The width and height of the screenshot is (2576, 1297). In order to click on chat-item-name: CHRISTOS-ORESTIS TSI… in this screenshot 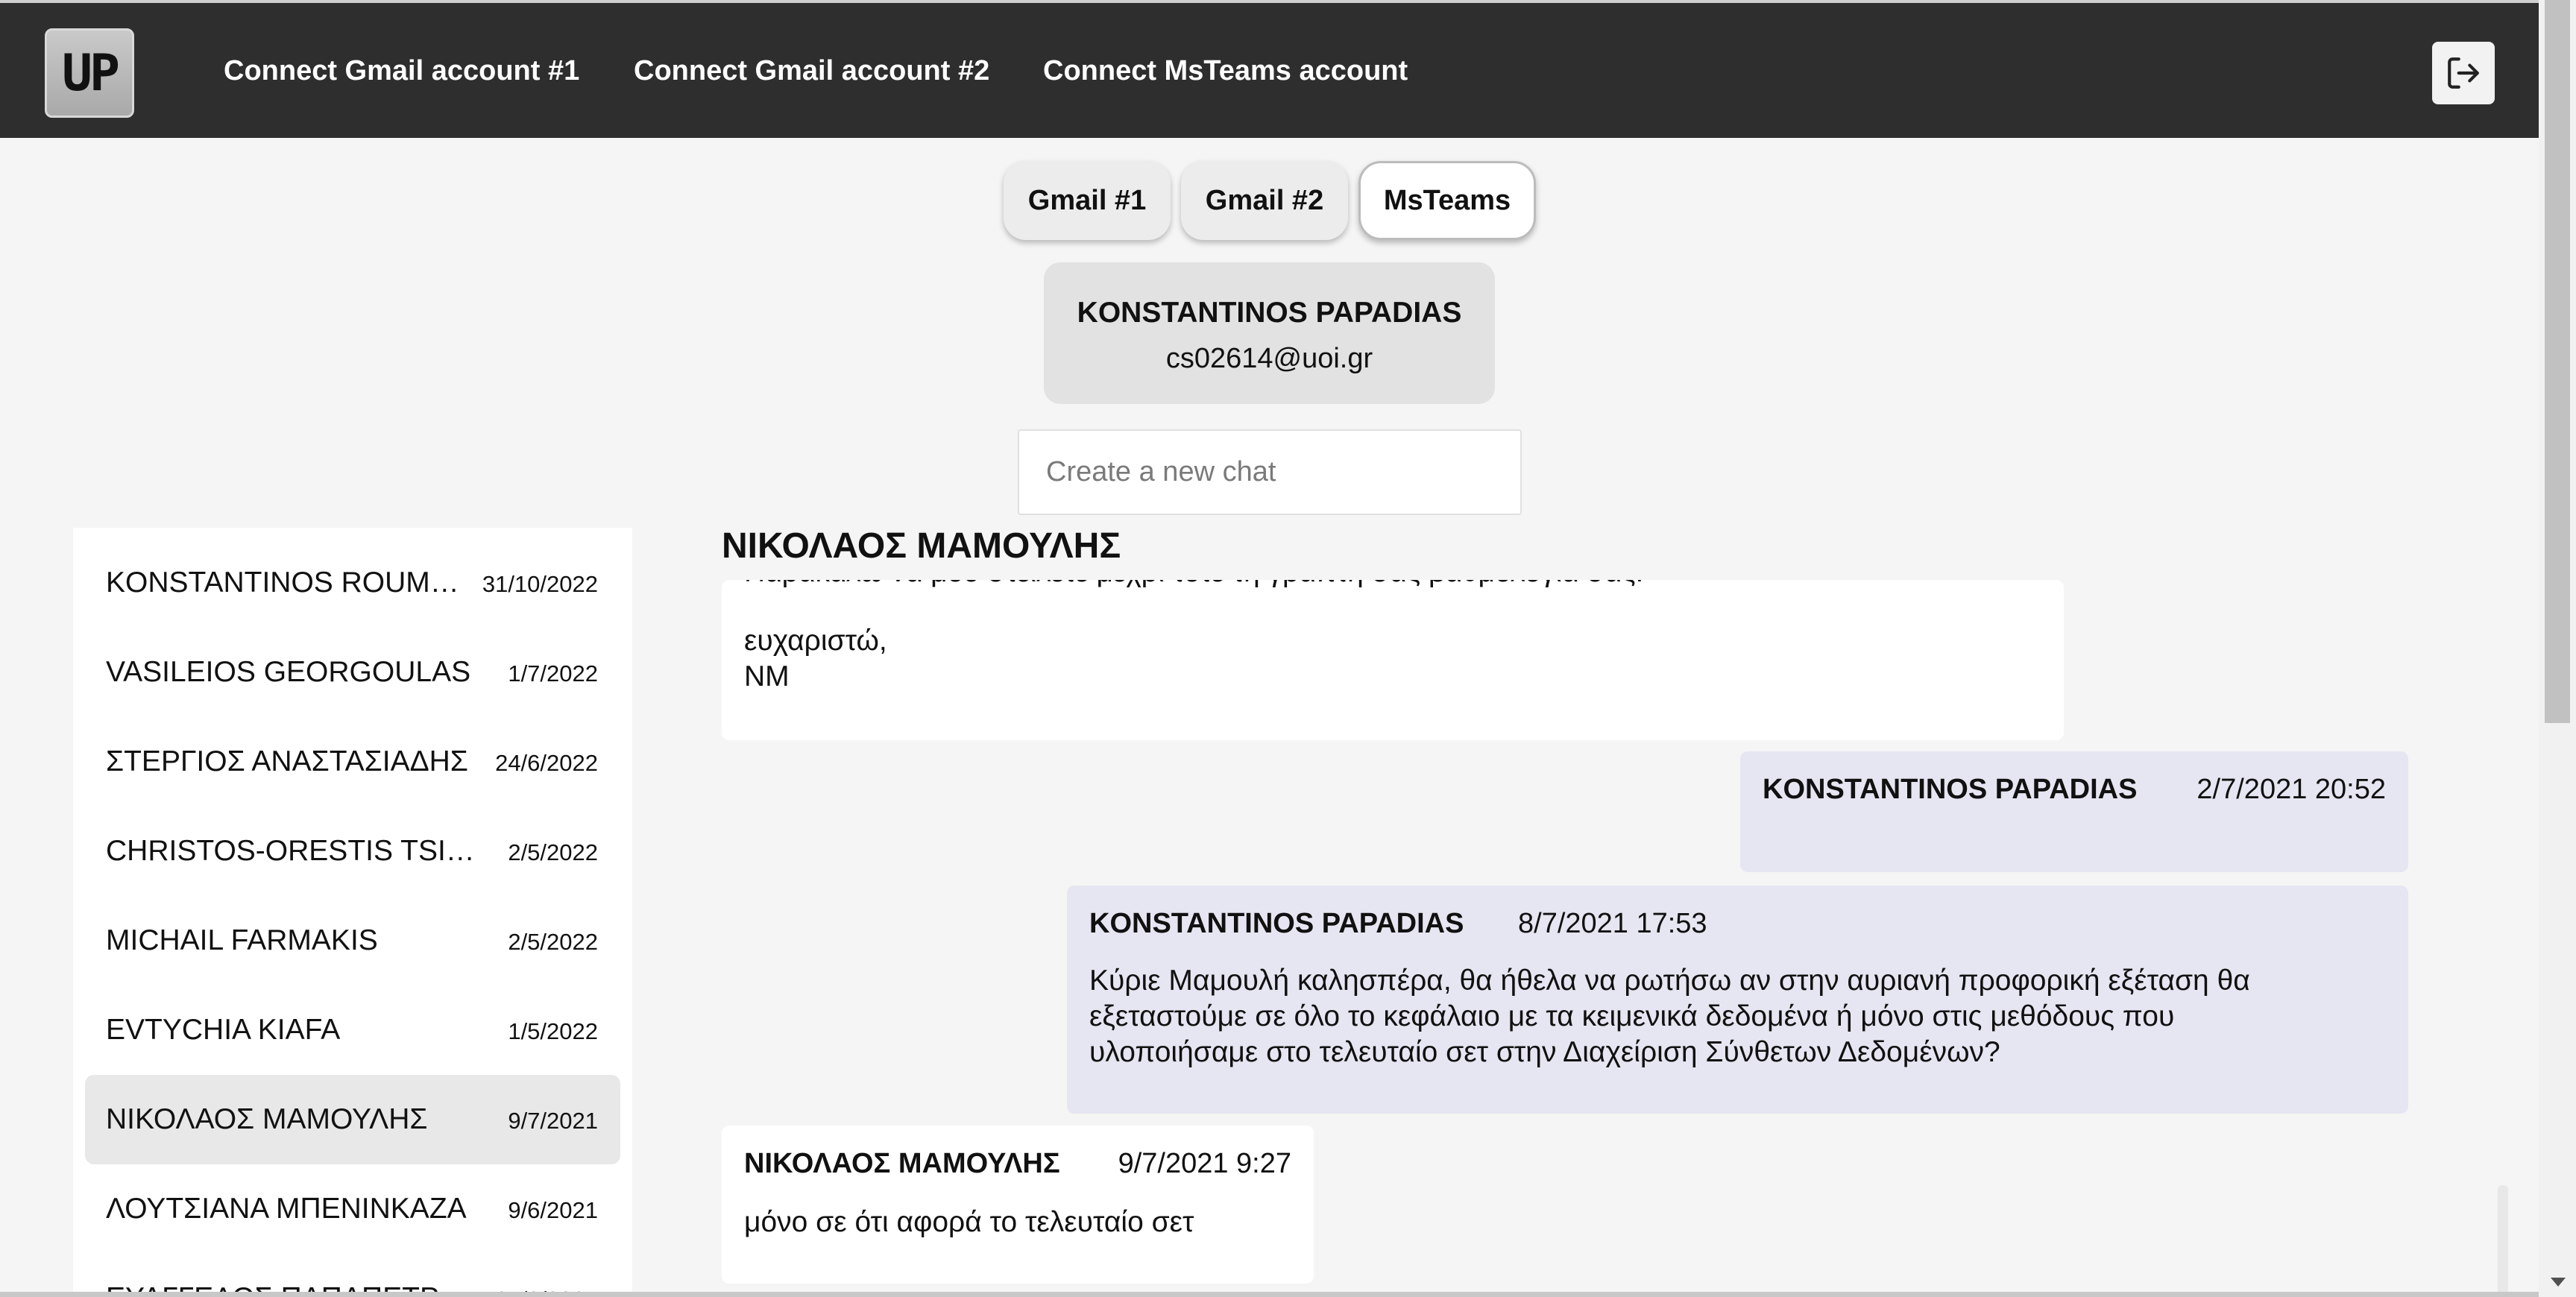, I will do `click(290, 851)`.